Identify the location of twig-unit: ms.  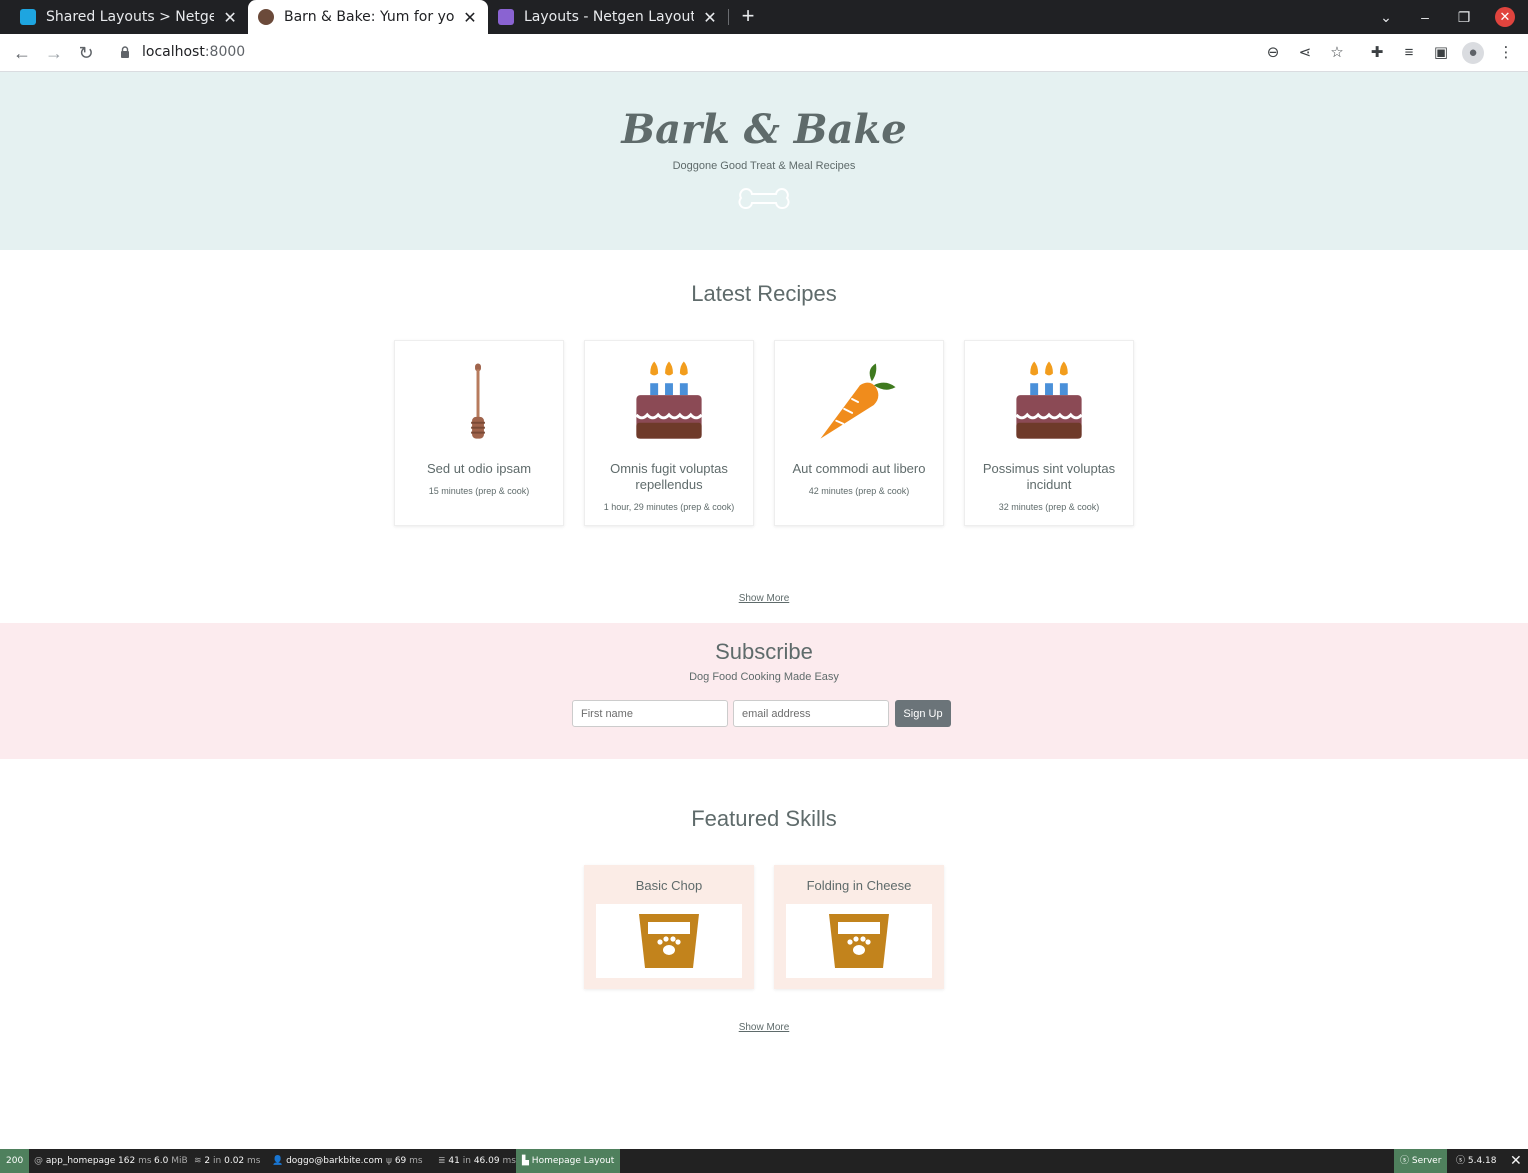
(416, 1161).